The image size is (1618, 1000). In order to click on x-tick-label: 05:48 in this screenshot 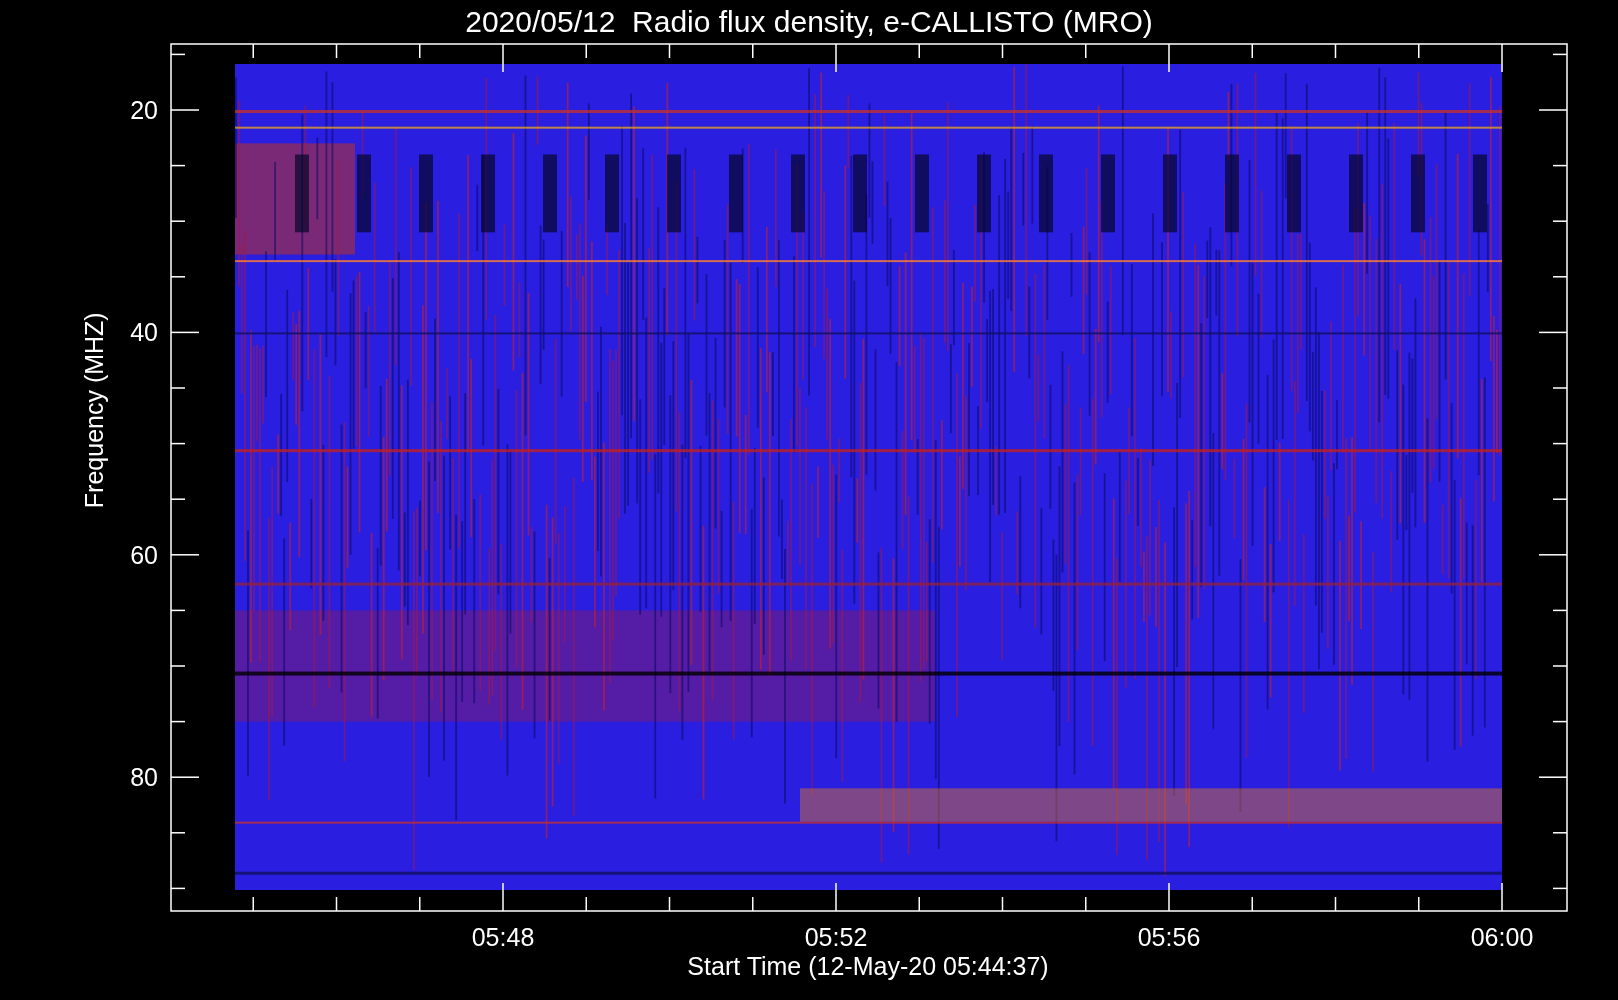, I will do `click(503, 937)`.